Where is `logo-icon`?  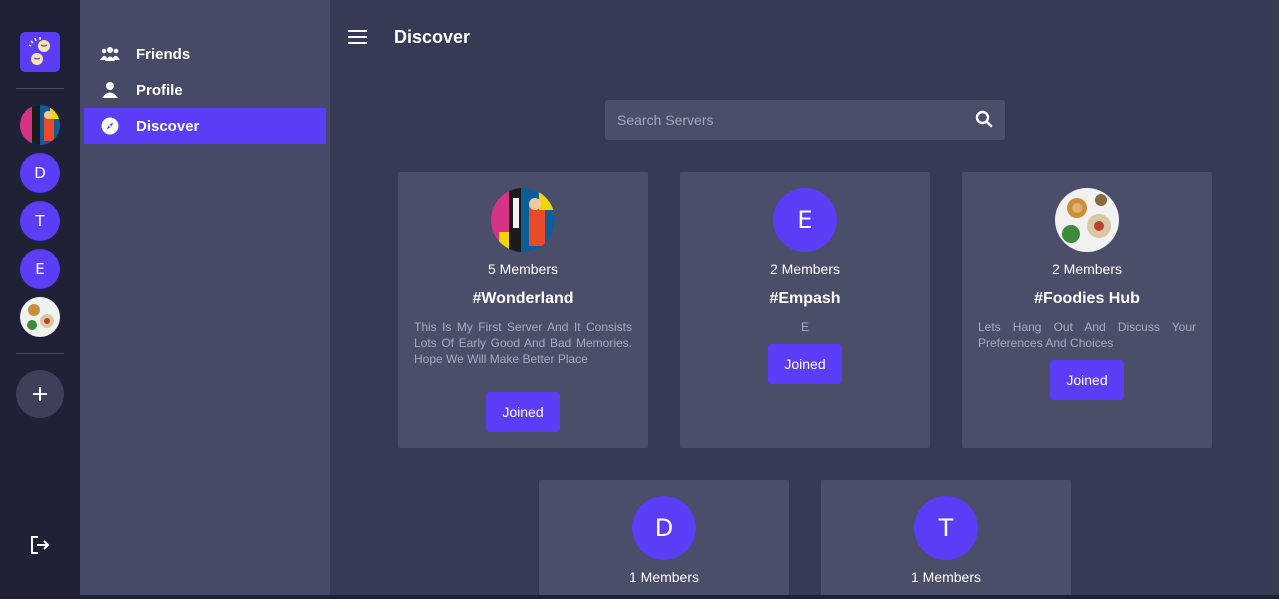 logo-icon is located at coordinates (39, 51).